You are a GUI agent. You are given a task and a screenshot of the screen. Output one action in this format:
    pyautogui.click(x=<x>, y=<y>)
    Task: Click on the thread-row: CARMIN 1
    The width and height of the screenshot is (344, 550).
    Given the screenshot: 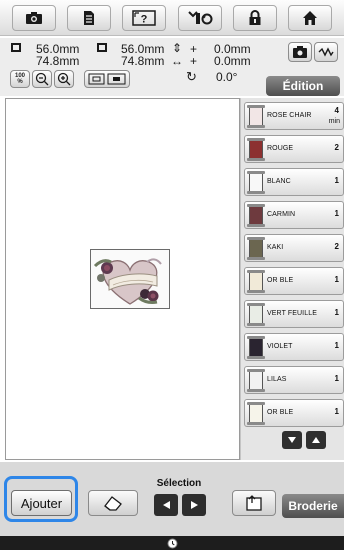 What is the action you would take?
    pyautogui.click(x=294, y=215)
    